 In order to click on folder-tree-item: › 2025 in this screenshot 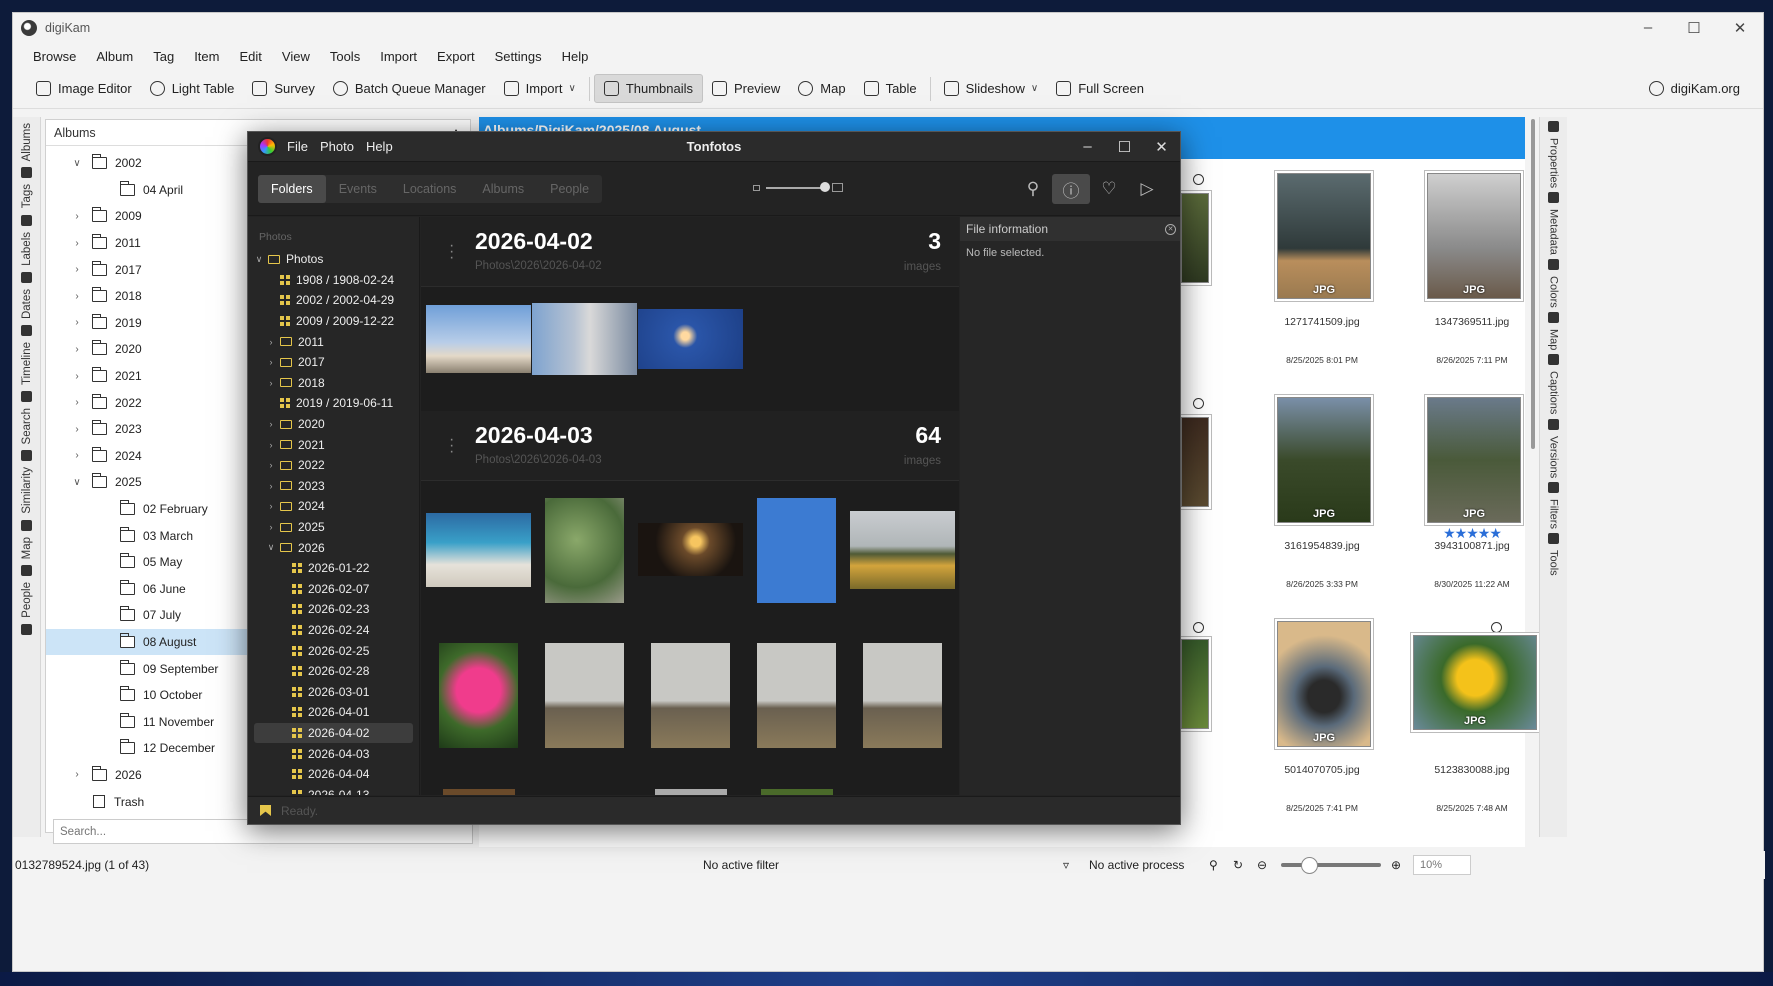, I will do `click(333, 527)`.